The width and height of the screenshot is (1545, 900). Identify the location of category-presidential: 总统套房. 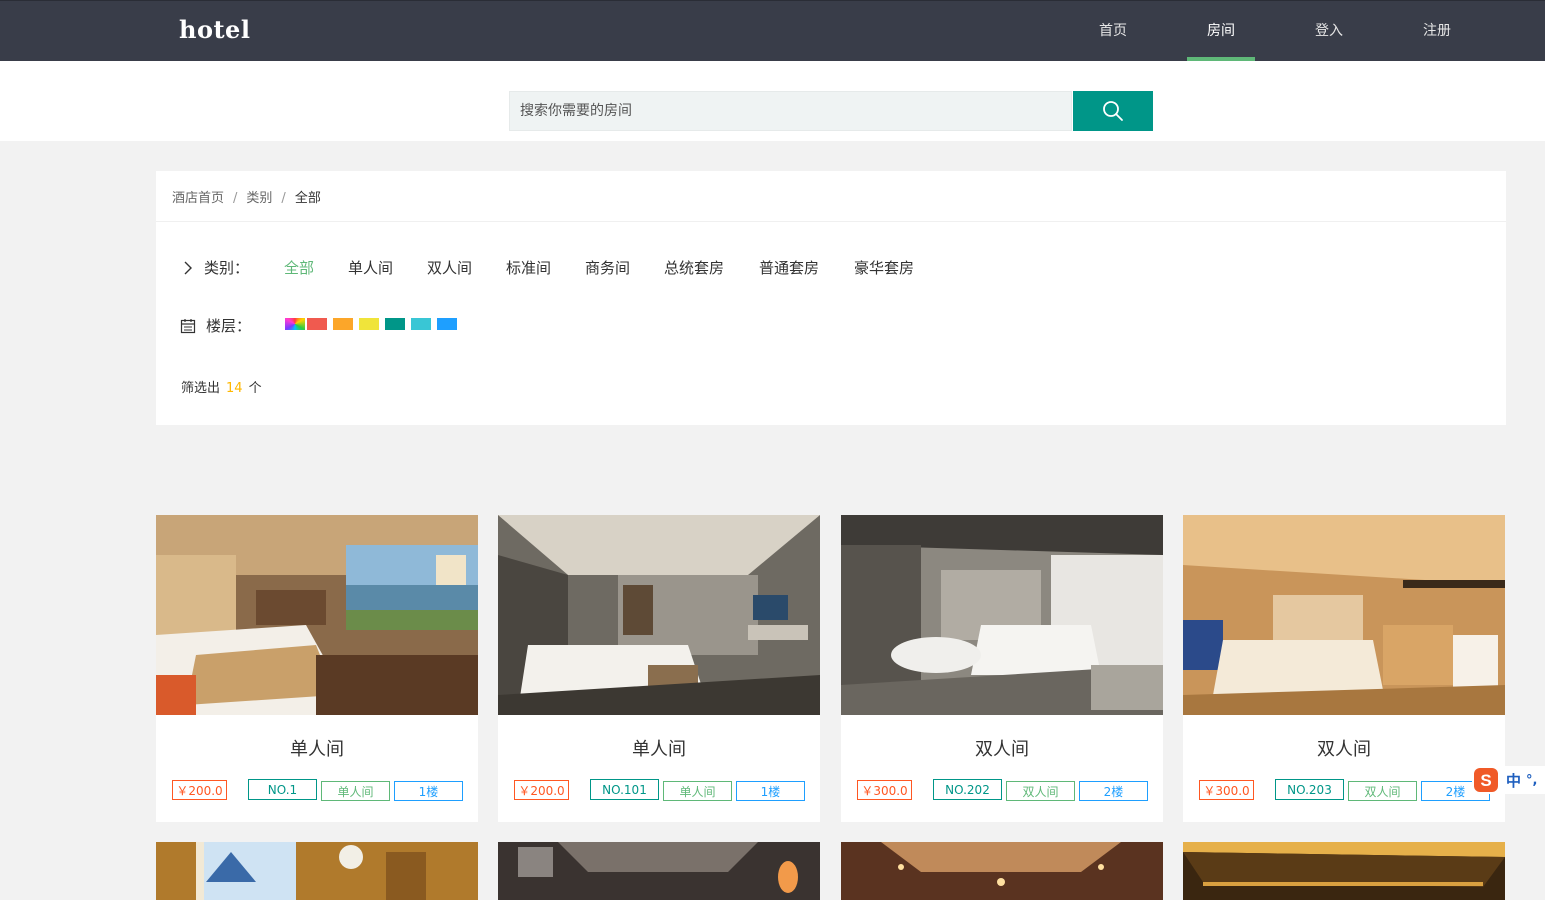
(694, 267).